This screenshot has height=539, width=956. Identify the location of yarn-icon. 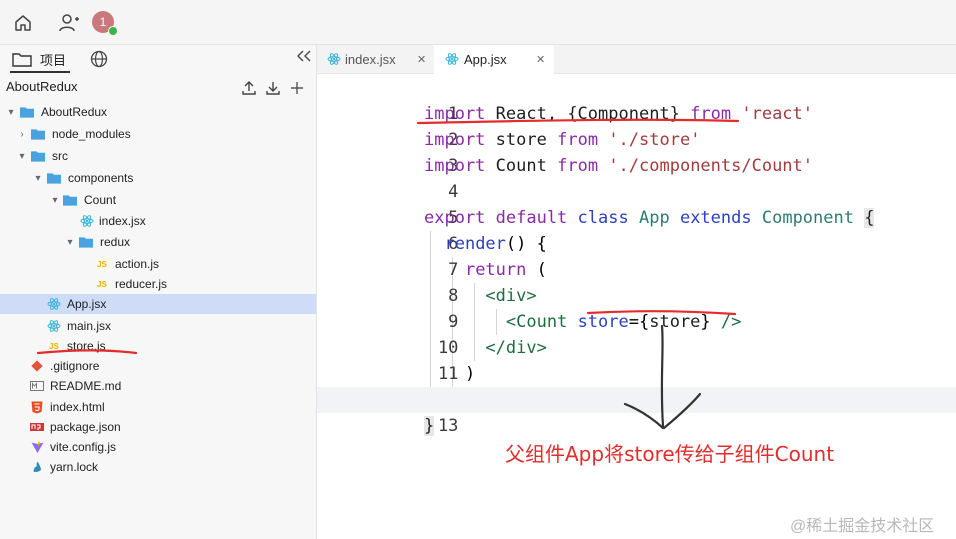
(37, 467).